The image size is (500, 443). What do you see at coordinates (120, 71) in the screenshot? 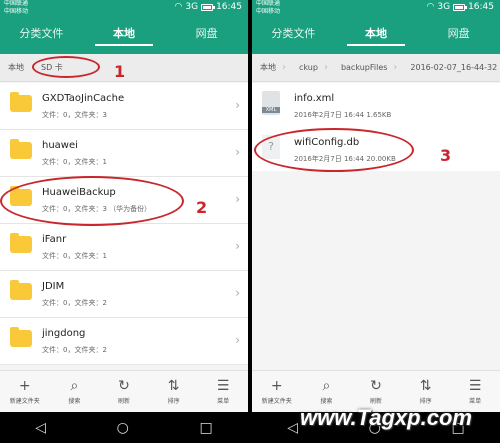
I see `annotation-number-1: 1` at bounding box center [120, 71].